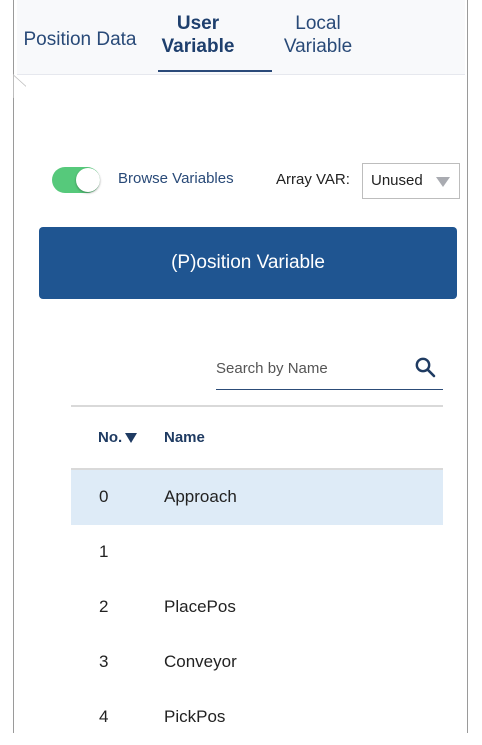 This screenshot has height=745, width=482. What do you see at coordinates (110, 437) in the screenshot?
I see `column-header-no-label: No.` at bounding box center [110, 437].